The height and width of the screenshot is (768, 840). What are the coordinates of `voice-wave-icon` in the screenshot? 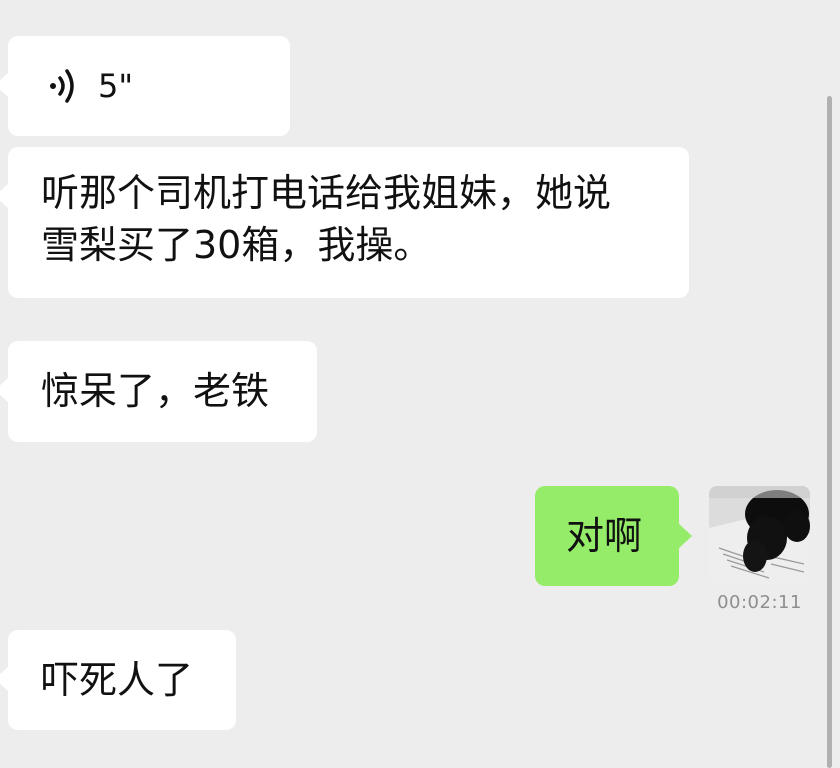 It's located at (62, 86).